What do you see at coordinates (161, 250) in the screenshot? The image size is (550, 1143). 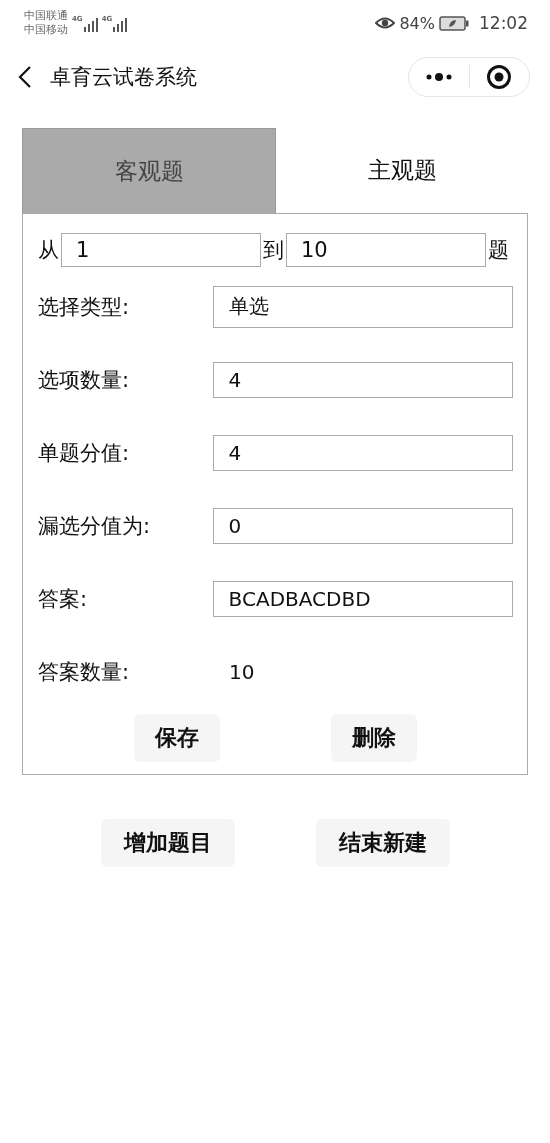 I see `input-field: 1` at bounding box center [161, 250].